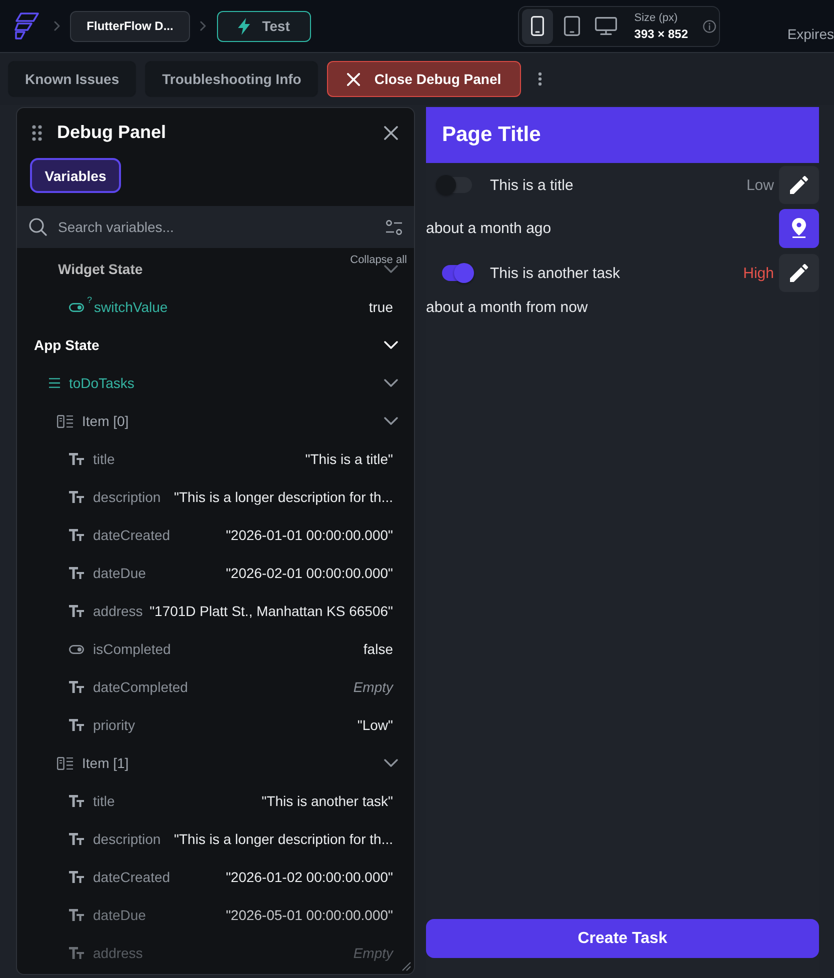  What do you see at coordinates (308, 877) in the screenshot?
I see `variable-value: "2026-01-02 00:00:00.000"` at bounding box center [308, 877].